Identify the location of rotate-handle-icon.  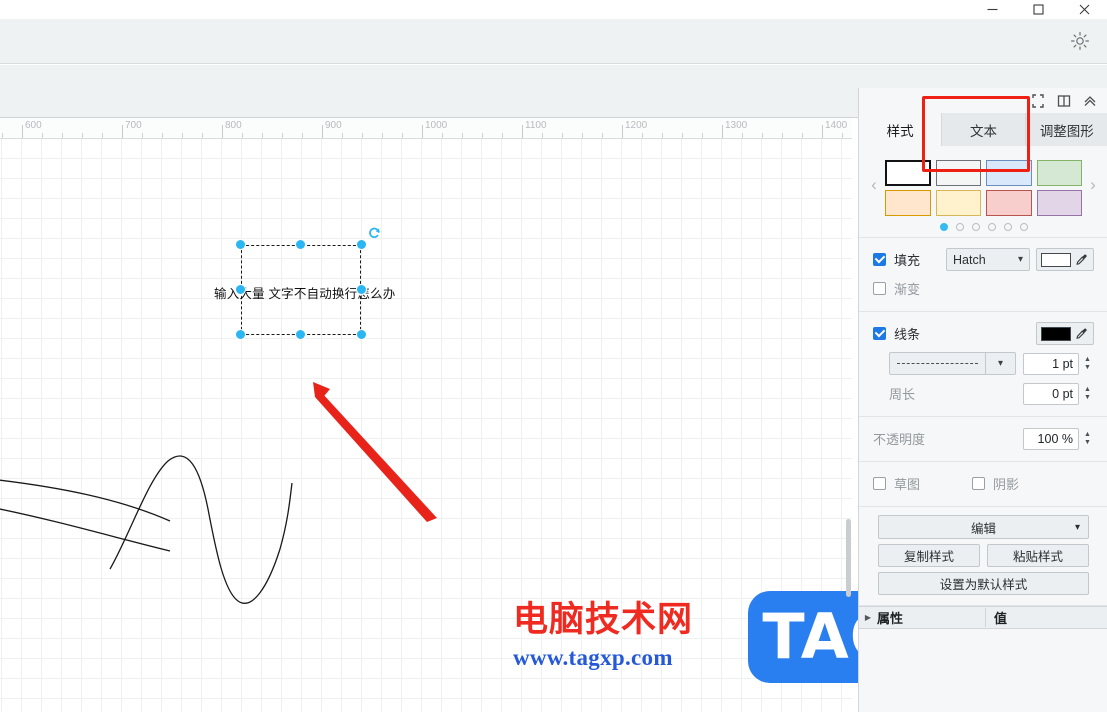
(374, 233).